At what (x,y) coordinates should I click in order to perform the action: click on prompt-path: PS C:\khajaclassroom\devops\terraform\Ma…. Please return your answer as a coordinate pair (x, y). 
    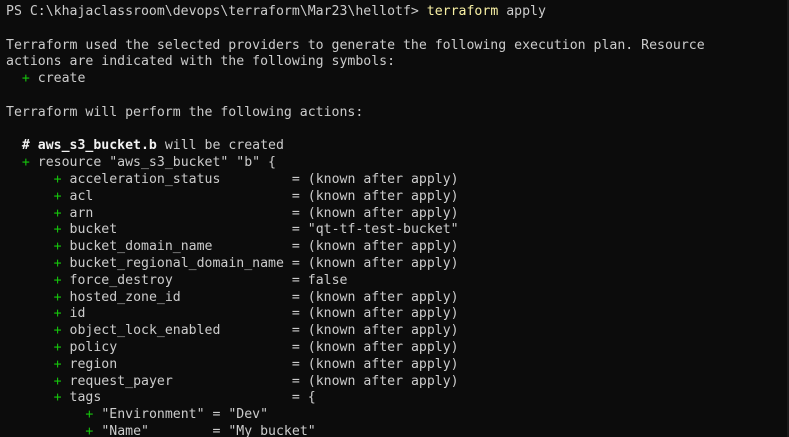
    Looking at the image, I should click on (216, 11).